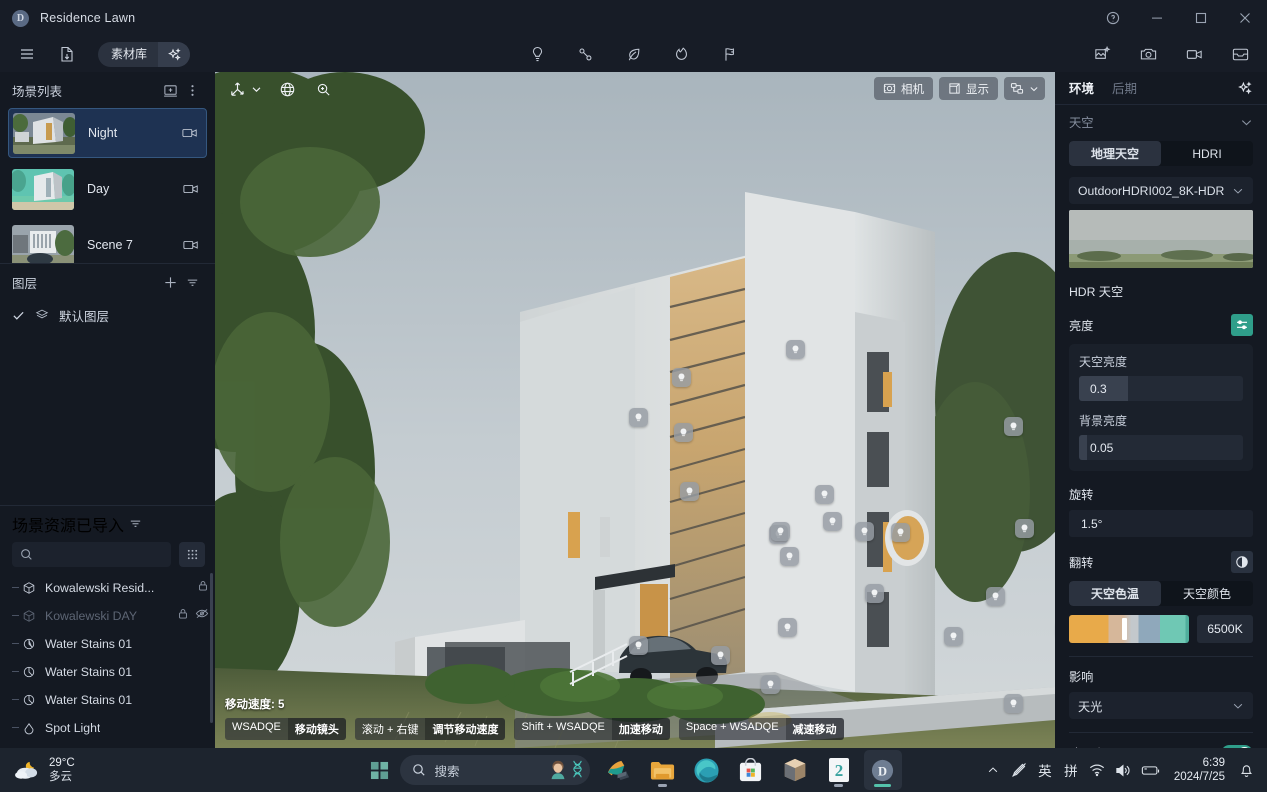 This screenshot has height=792, width=1267. What do you see at coordinates (107, 241) in the screenshot?
I see `scene-item-scene7: Scene 7` at bounding box center [107, 241].